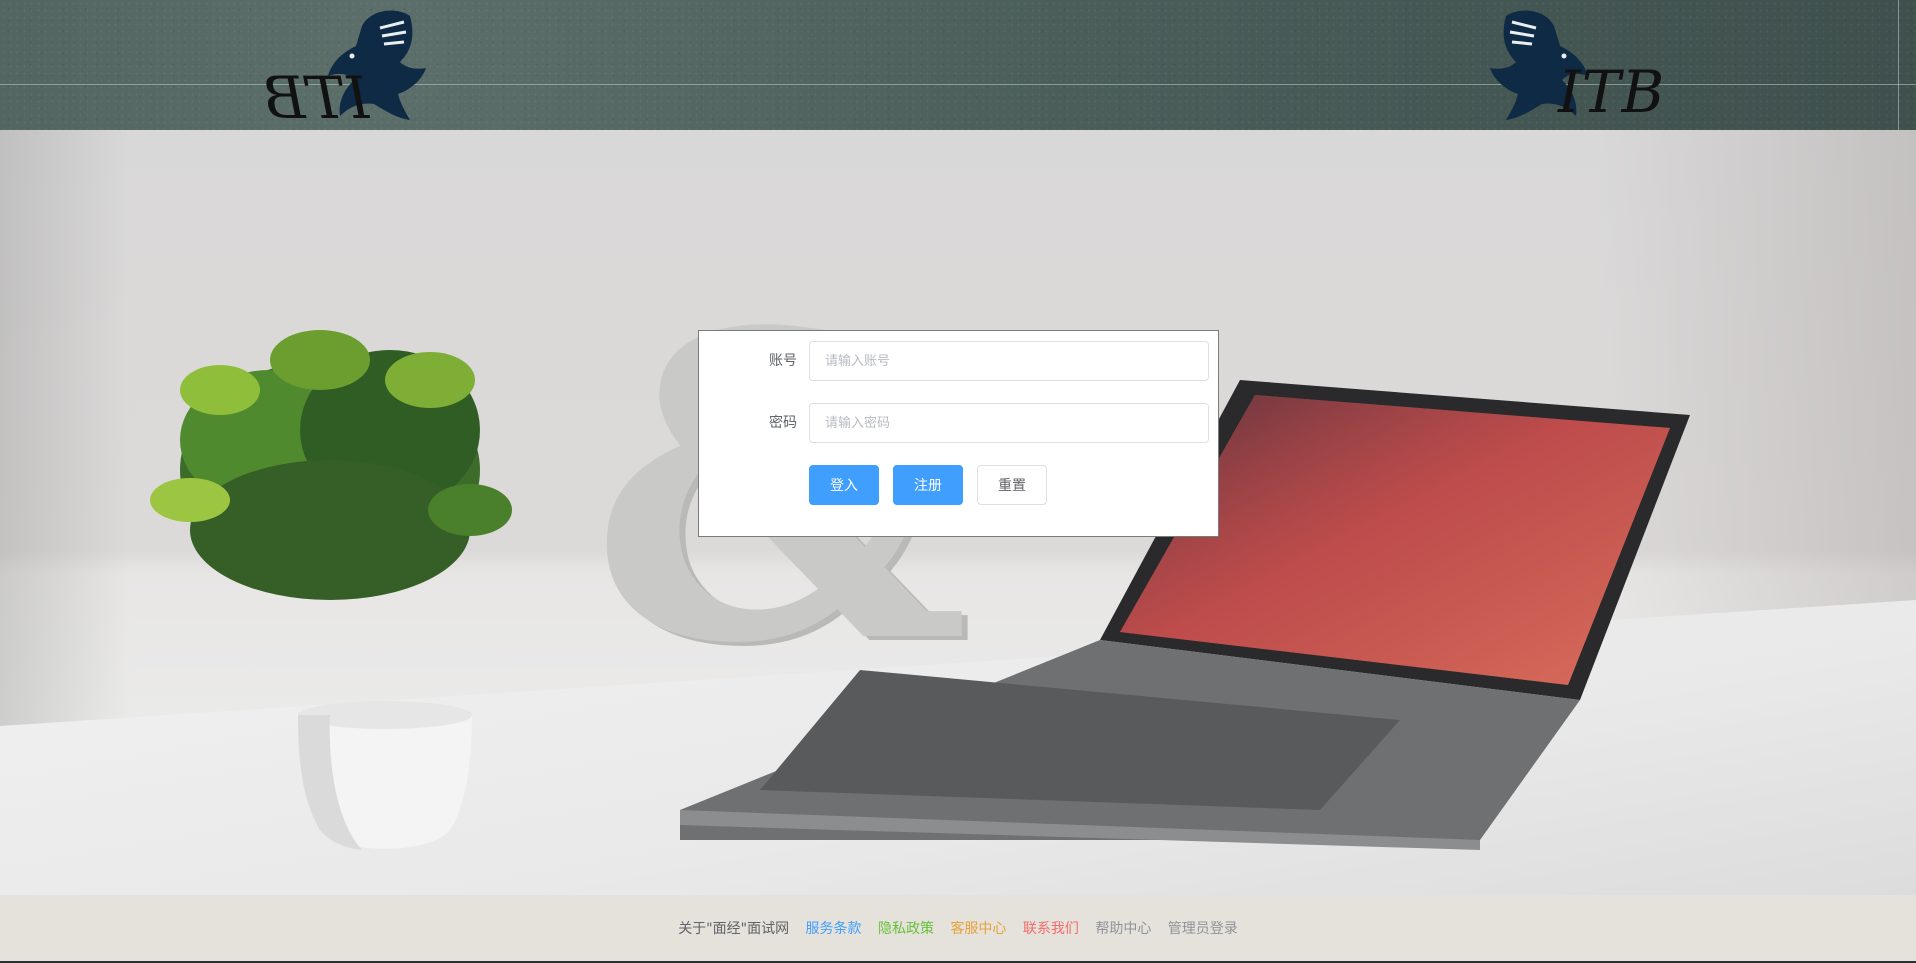 Image resolution: width=1916 pixels, height=963 pixels. What do you see at coordinates (1203, 929) in the screenshot?
I see `footer-link-admin-login: 管理员登录` at bounding box center [1203, 929].